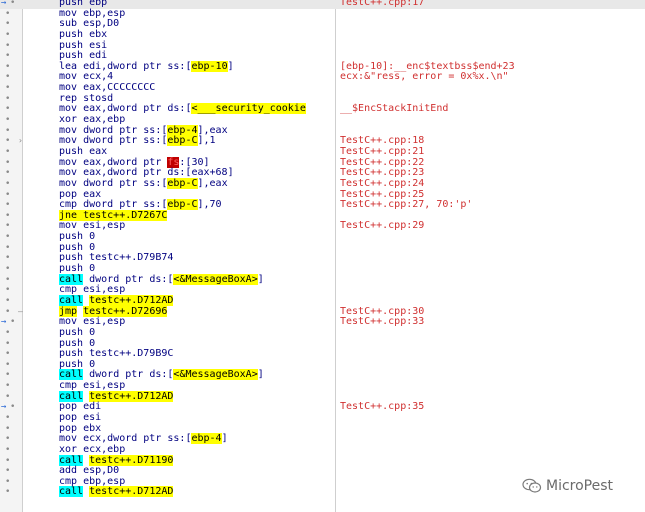 The image size is (645, 512). Describe the element at coordinates (322, 226) in the screenshot. I see `disasm-row: • mov esi,esp TestC++.cpp:29` at that location.